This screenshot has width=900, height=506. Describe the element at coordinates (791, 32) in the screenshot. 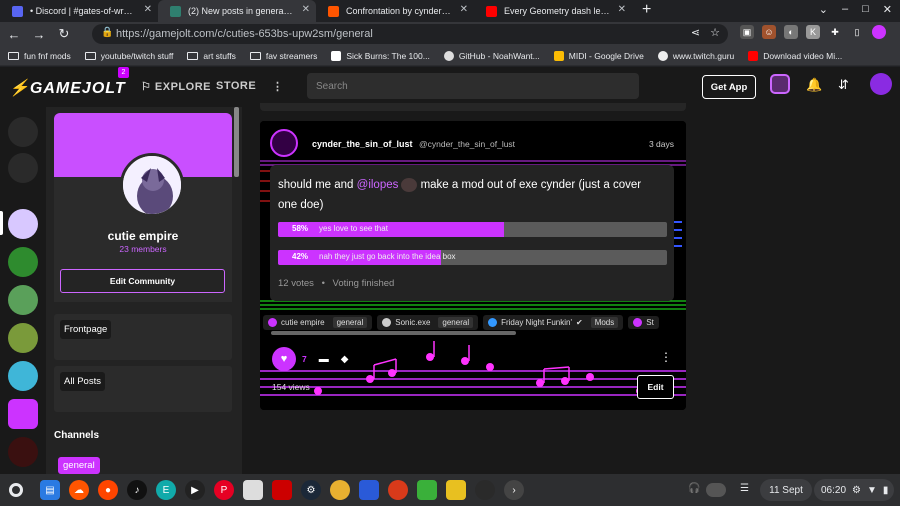

I see `extension-icon: ◐` at that location.